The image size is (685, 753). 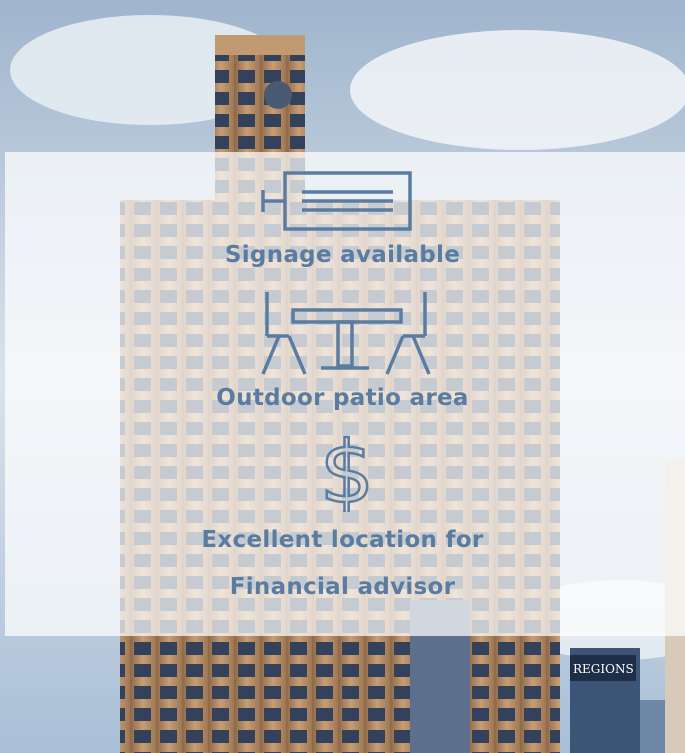 What do you see at coordinates (342, 398) in the screenshot?
I see `feature-patio-label: Outdoor patio area` at bounding box center [342, 398].